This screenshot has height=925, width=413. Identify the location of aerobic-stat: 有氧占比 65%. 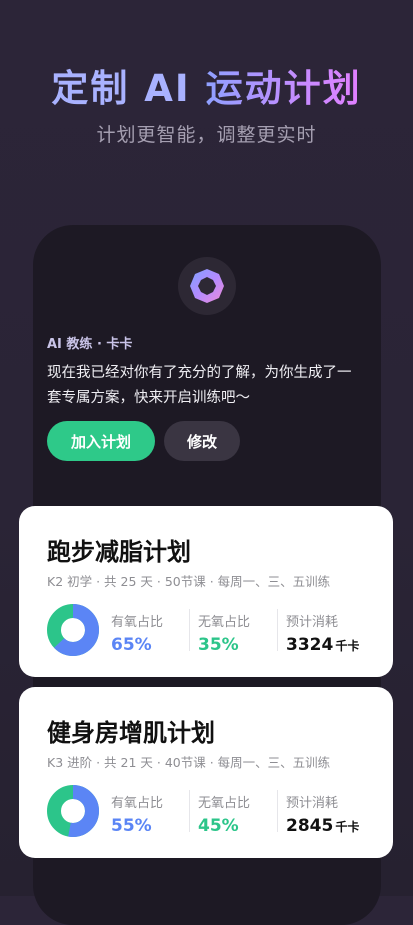
(137, 633).